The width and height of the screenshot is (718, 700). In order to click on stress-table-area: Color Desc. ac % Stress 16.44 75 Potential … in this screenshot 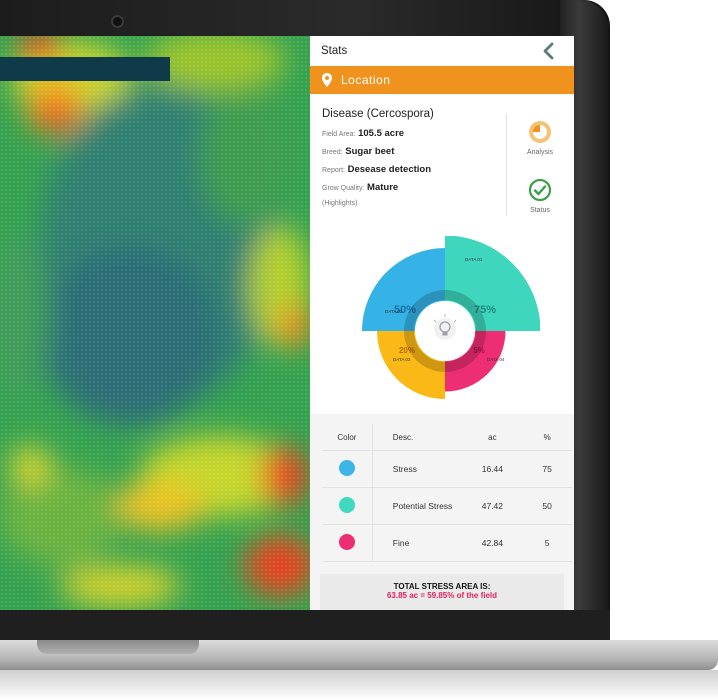, I will do `click(442, 512)`.